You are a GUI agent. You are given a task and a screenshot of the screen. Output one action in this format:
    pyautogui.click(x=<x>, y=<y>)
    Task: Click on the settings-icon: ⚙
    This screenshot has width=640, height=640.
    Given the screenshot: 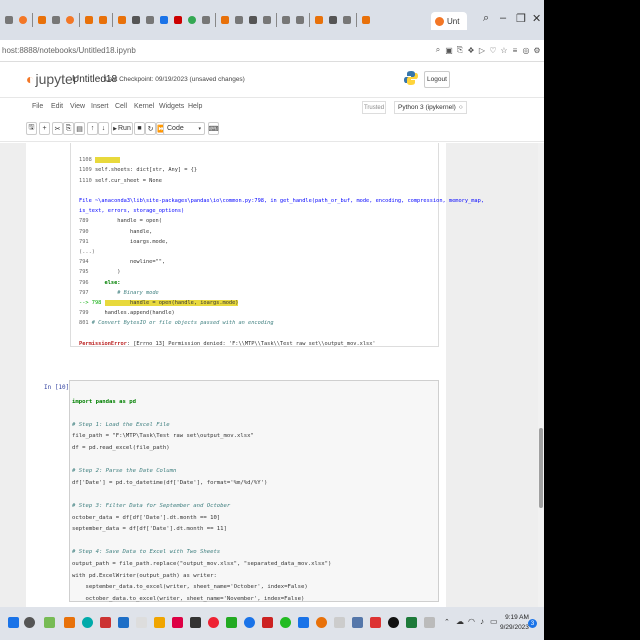 What is the action you would take?
    pyautogui.click(x=537, y=50)
    